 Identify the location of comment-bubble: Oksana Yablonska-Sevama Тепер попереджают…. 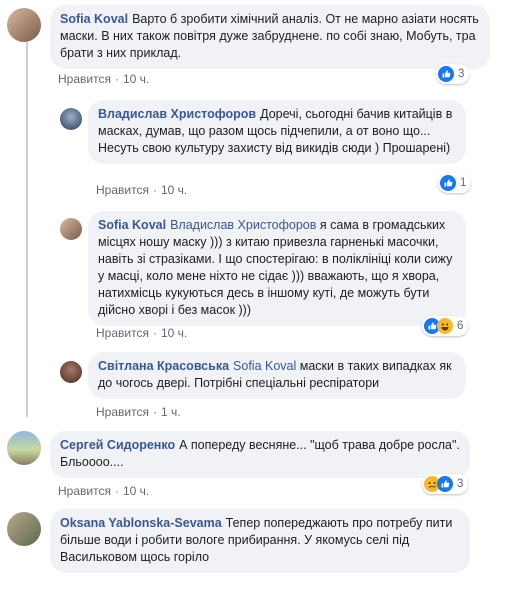
(260, 541).